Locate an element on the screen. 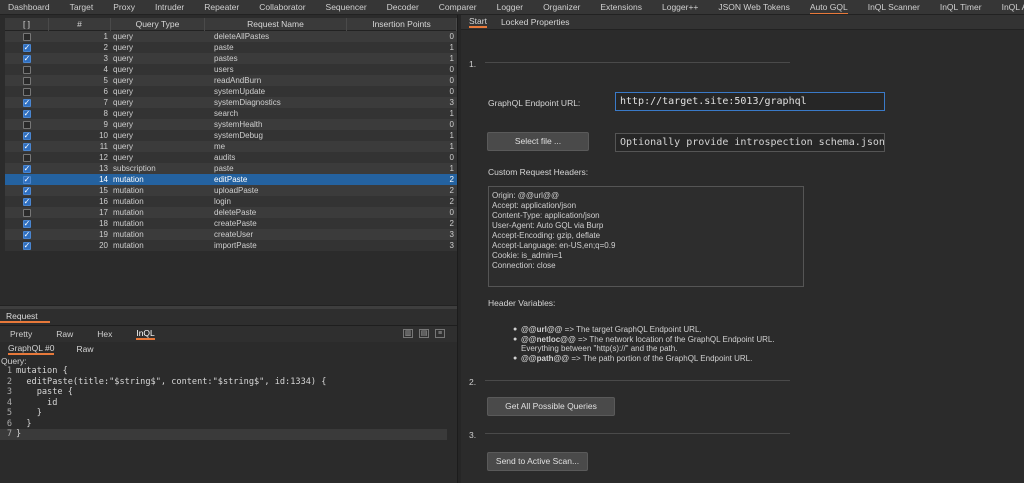 This screenshot has width=1024, height=483. sub-tab-graphql-0: GraphQL #0 is located at coordinates (31, 349).